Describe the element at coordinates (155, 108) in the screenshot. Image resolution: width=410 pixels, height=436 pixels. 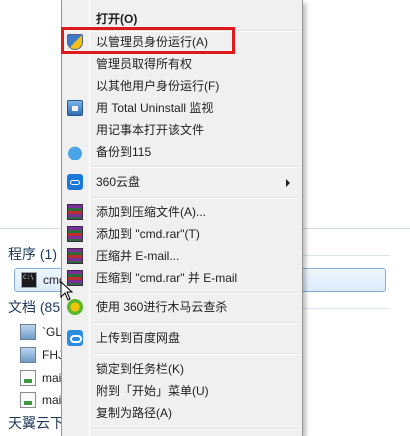
I see `menu-item-label: 用 Total Uninstall 监视` at that location.